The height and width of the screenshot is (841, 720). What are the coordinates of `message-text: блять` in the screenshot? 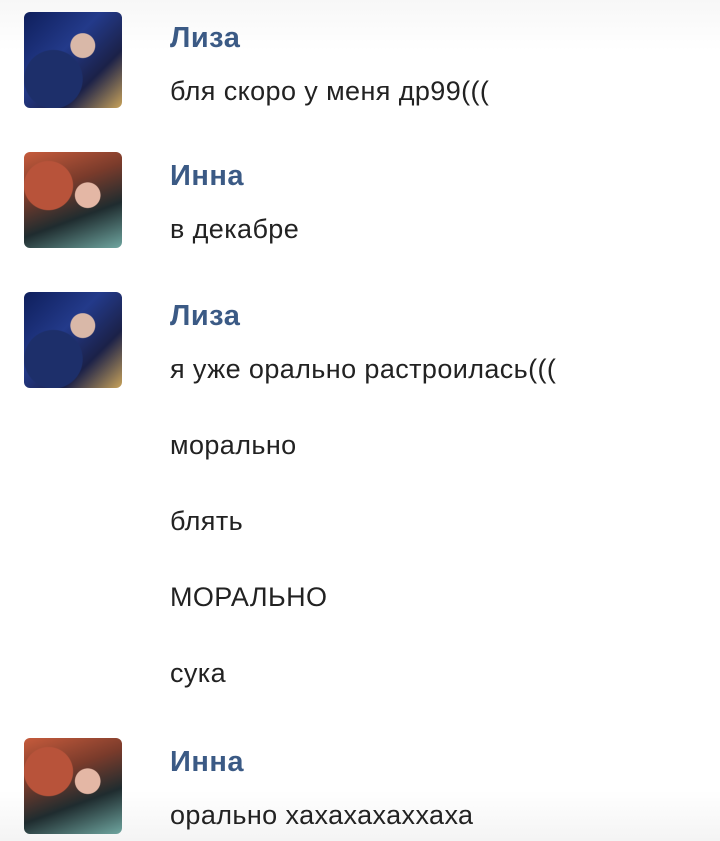 It's located at (207, 521).